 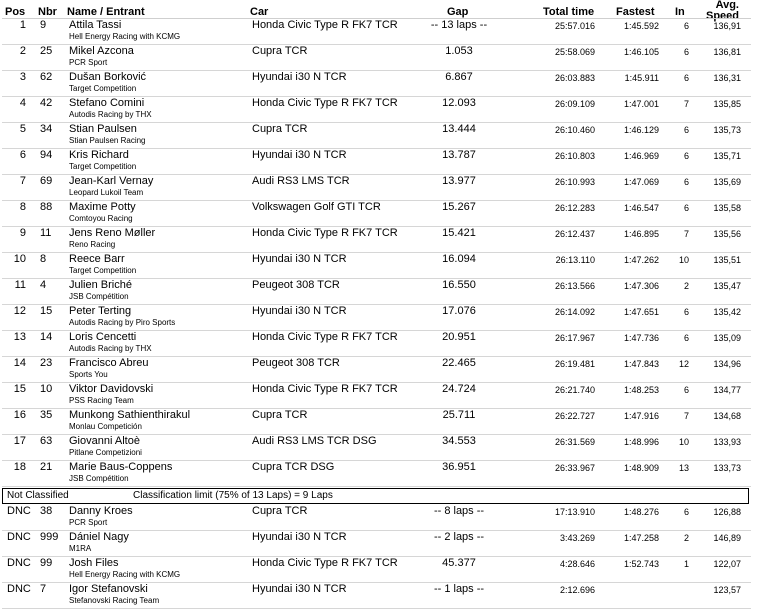 What do you see at coordinates (574, 364) in the screenshot?
I see `row-total-time: 26:19.481` at bounding box center [574, 364].